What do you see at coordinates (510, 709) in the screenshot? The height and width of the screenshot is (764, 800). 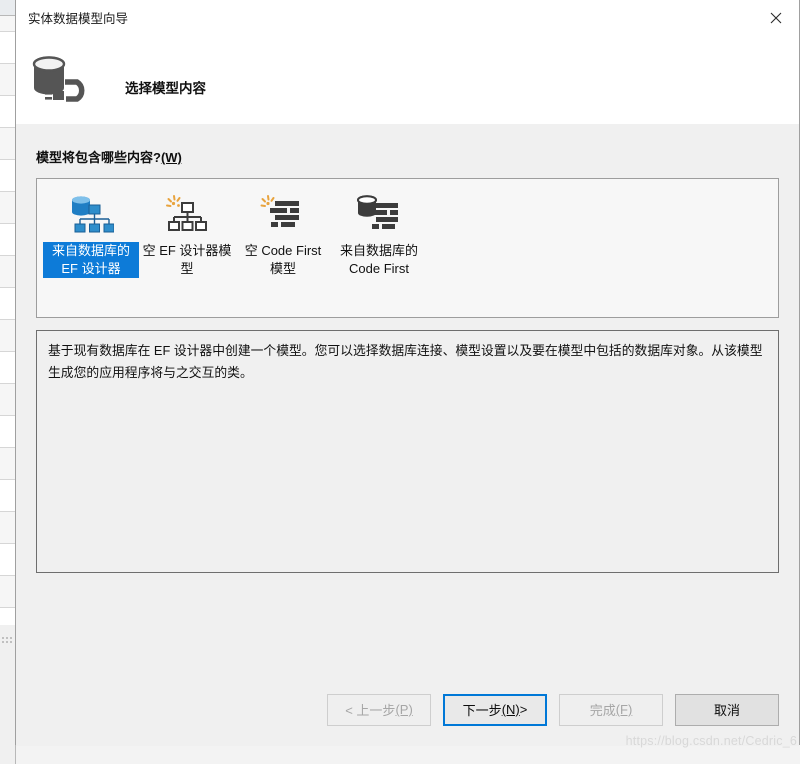 I see `next-button-accelerator: (N)` at bounding box center [510, 709].